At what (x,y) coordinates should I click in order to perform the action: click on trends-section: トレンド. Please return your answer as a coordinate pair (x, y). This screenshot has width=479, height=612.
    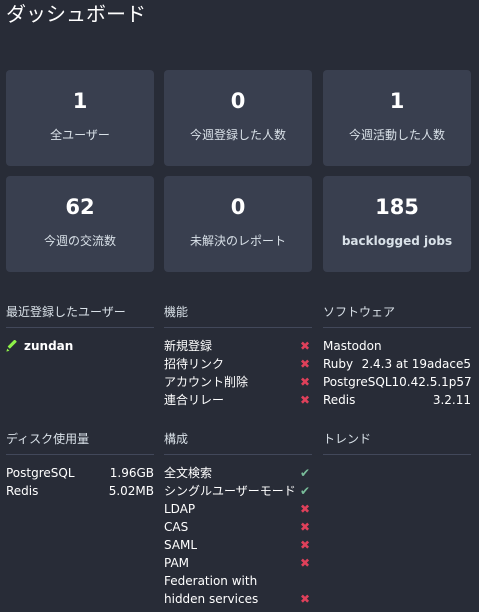
    Looking at the image, I should click on (397, 443).